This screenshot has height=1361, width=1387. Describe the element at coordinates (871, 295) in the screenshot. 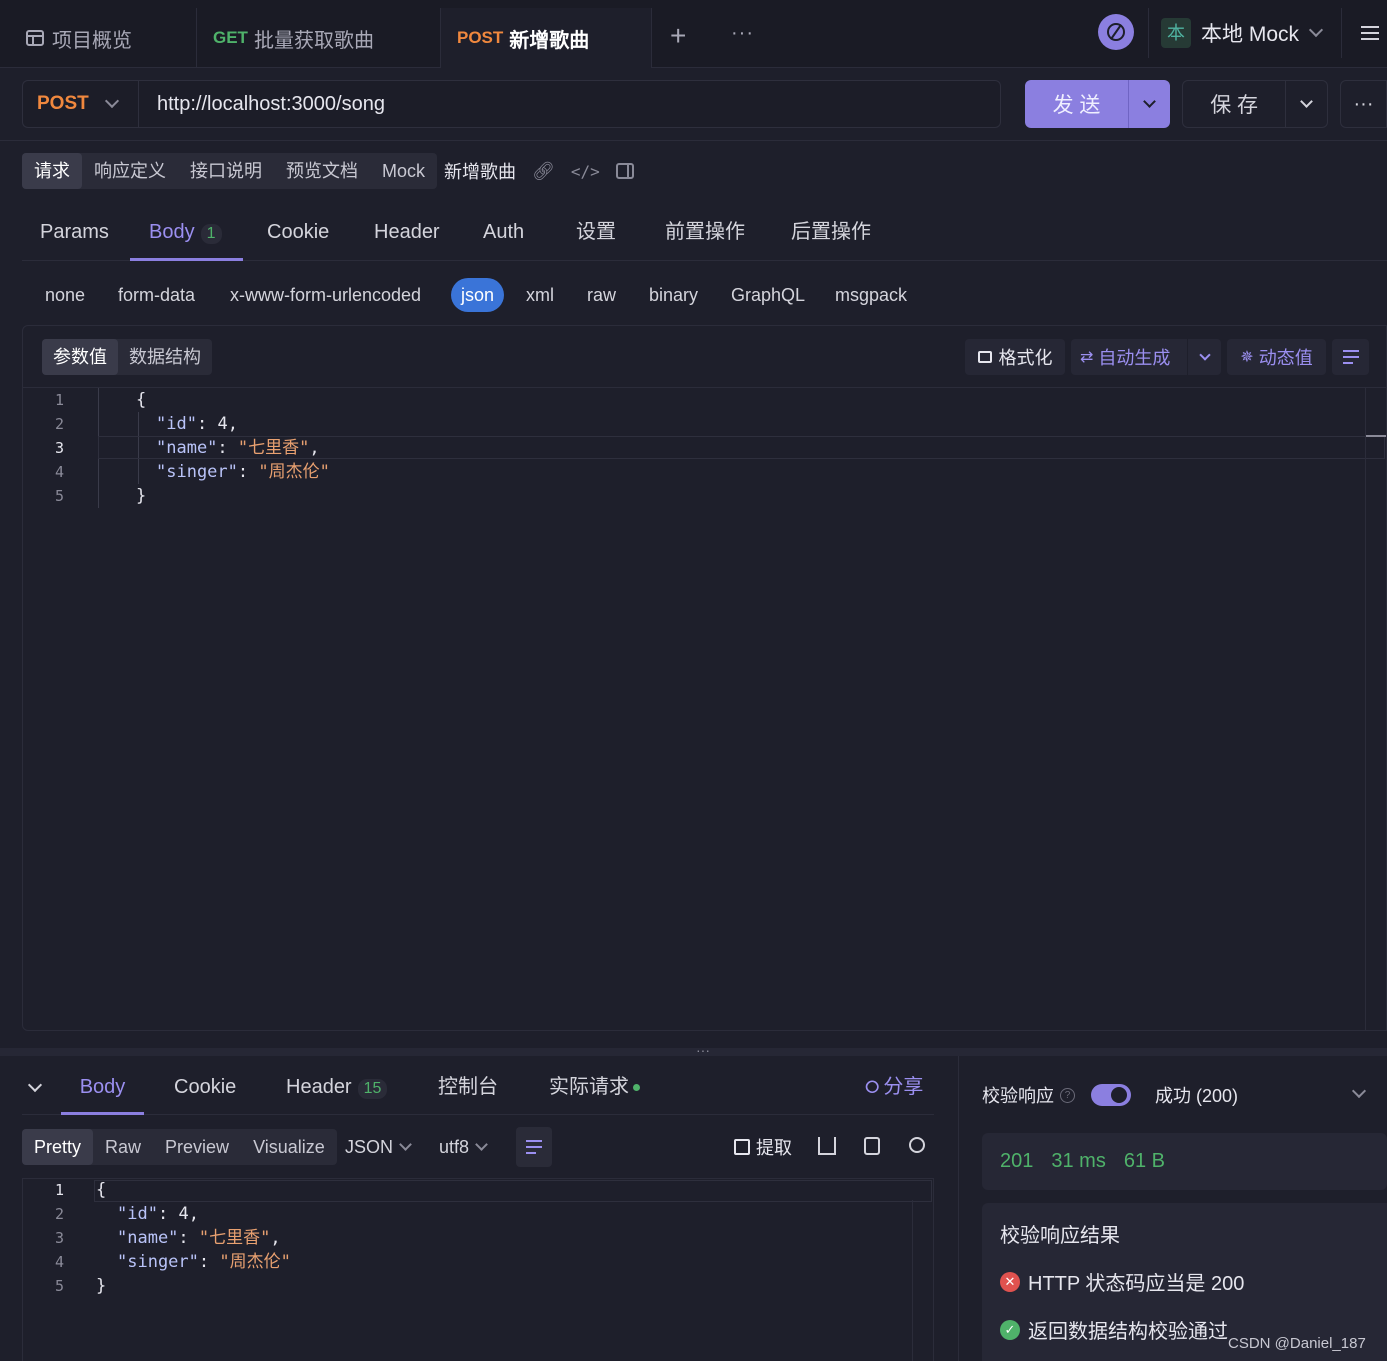

I see `body-type-msgpack: msgpack` at that location.